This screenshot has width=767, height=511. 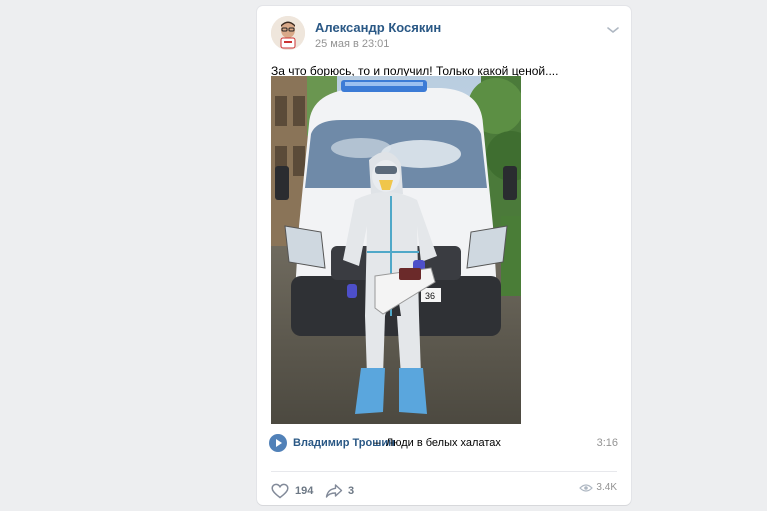 What do you see at coordinates (278, 443) in the screenshot?
I see `play-icon` at bounding box center [278, 443].